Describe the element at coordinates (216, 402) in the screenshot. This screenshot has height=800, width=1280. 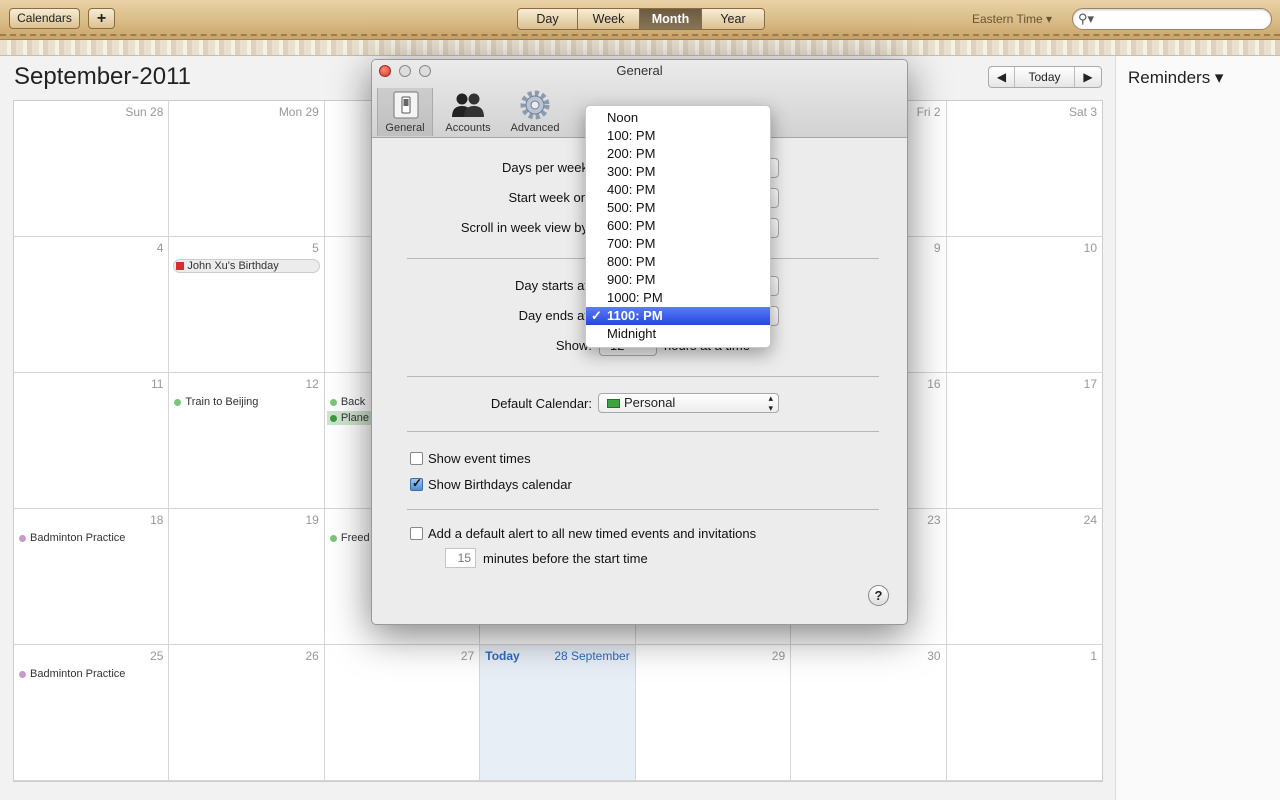
I see `calendar-event: Train to Beijing` at that location.